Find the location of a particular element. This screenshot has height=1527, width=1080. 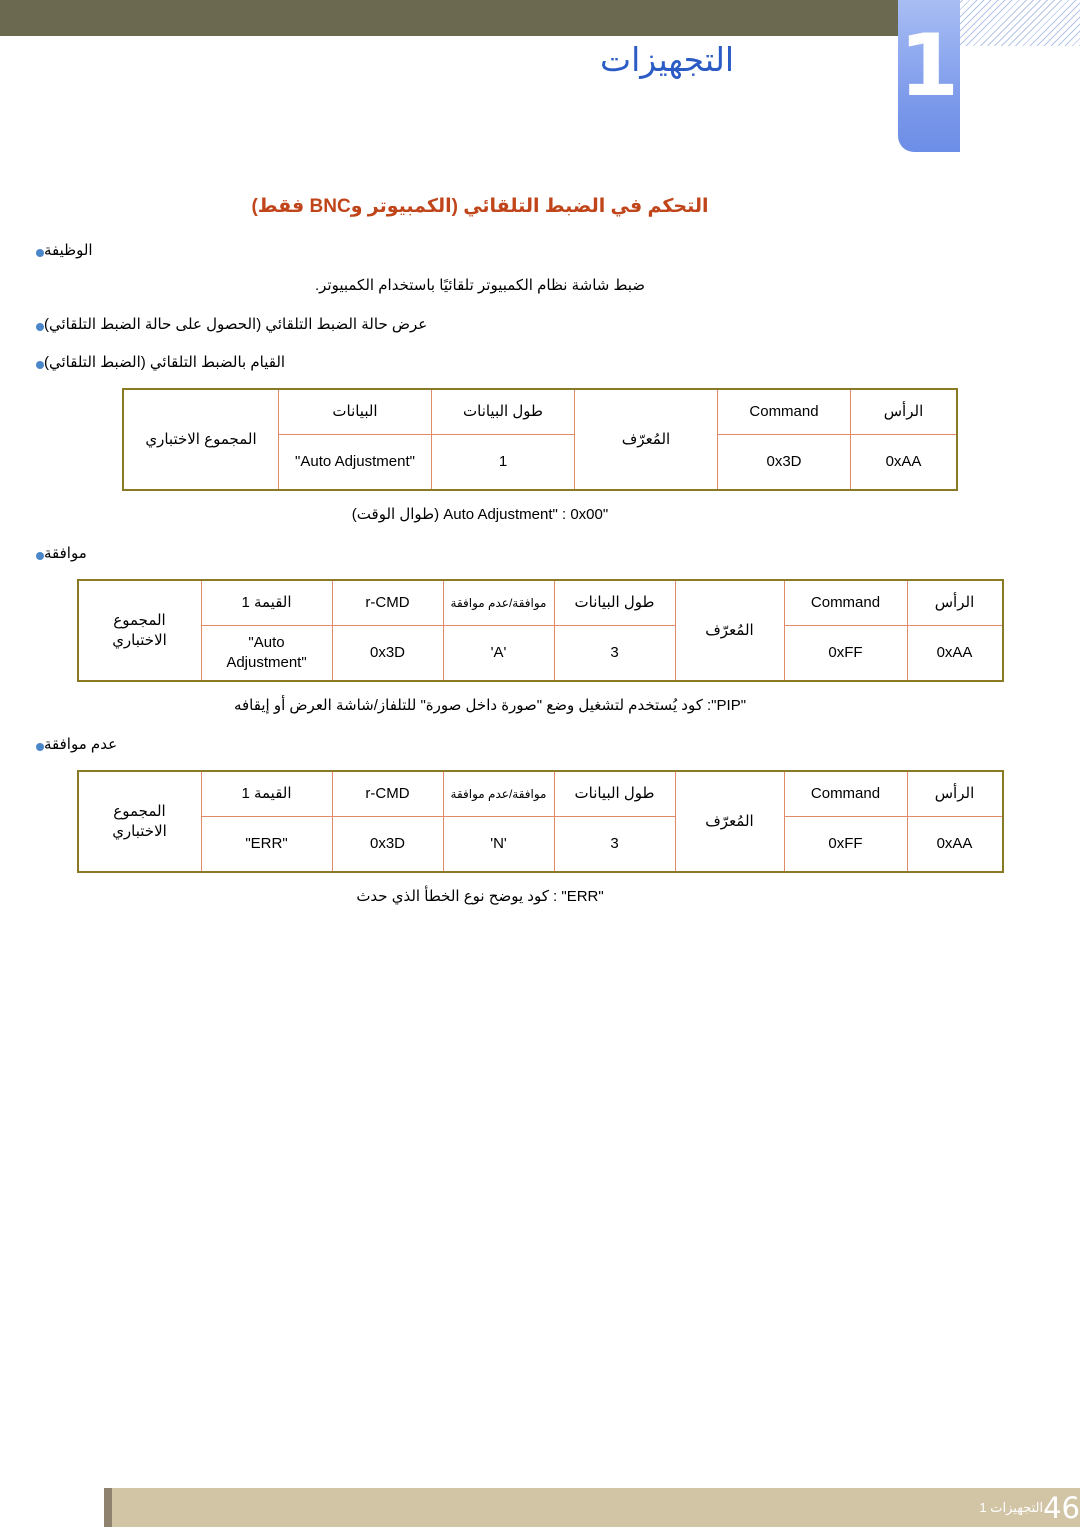

cell-value-data: "Auto Adjustment" is located at coordinates (355, 462).